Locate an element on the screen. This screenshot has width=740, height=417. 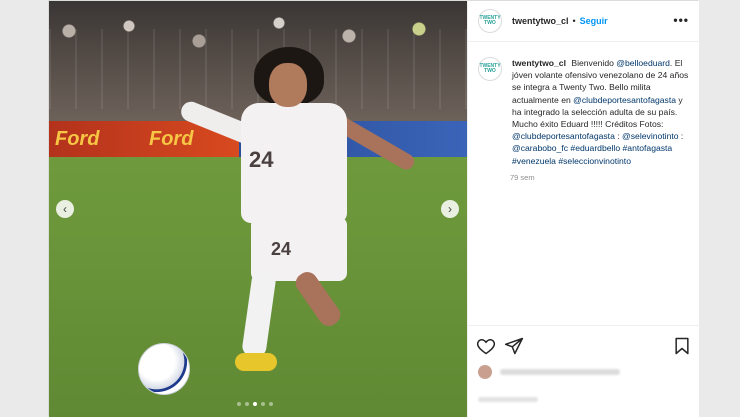
carousel-next-button: › is located at coordinates (450, 209).